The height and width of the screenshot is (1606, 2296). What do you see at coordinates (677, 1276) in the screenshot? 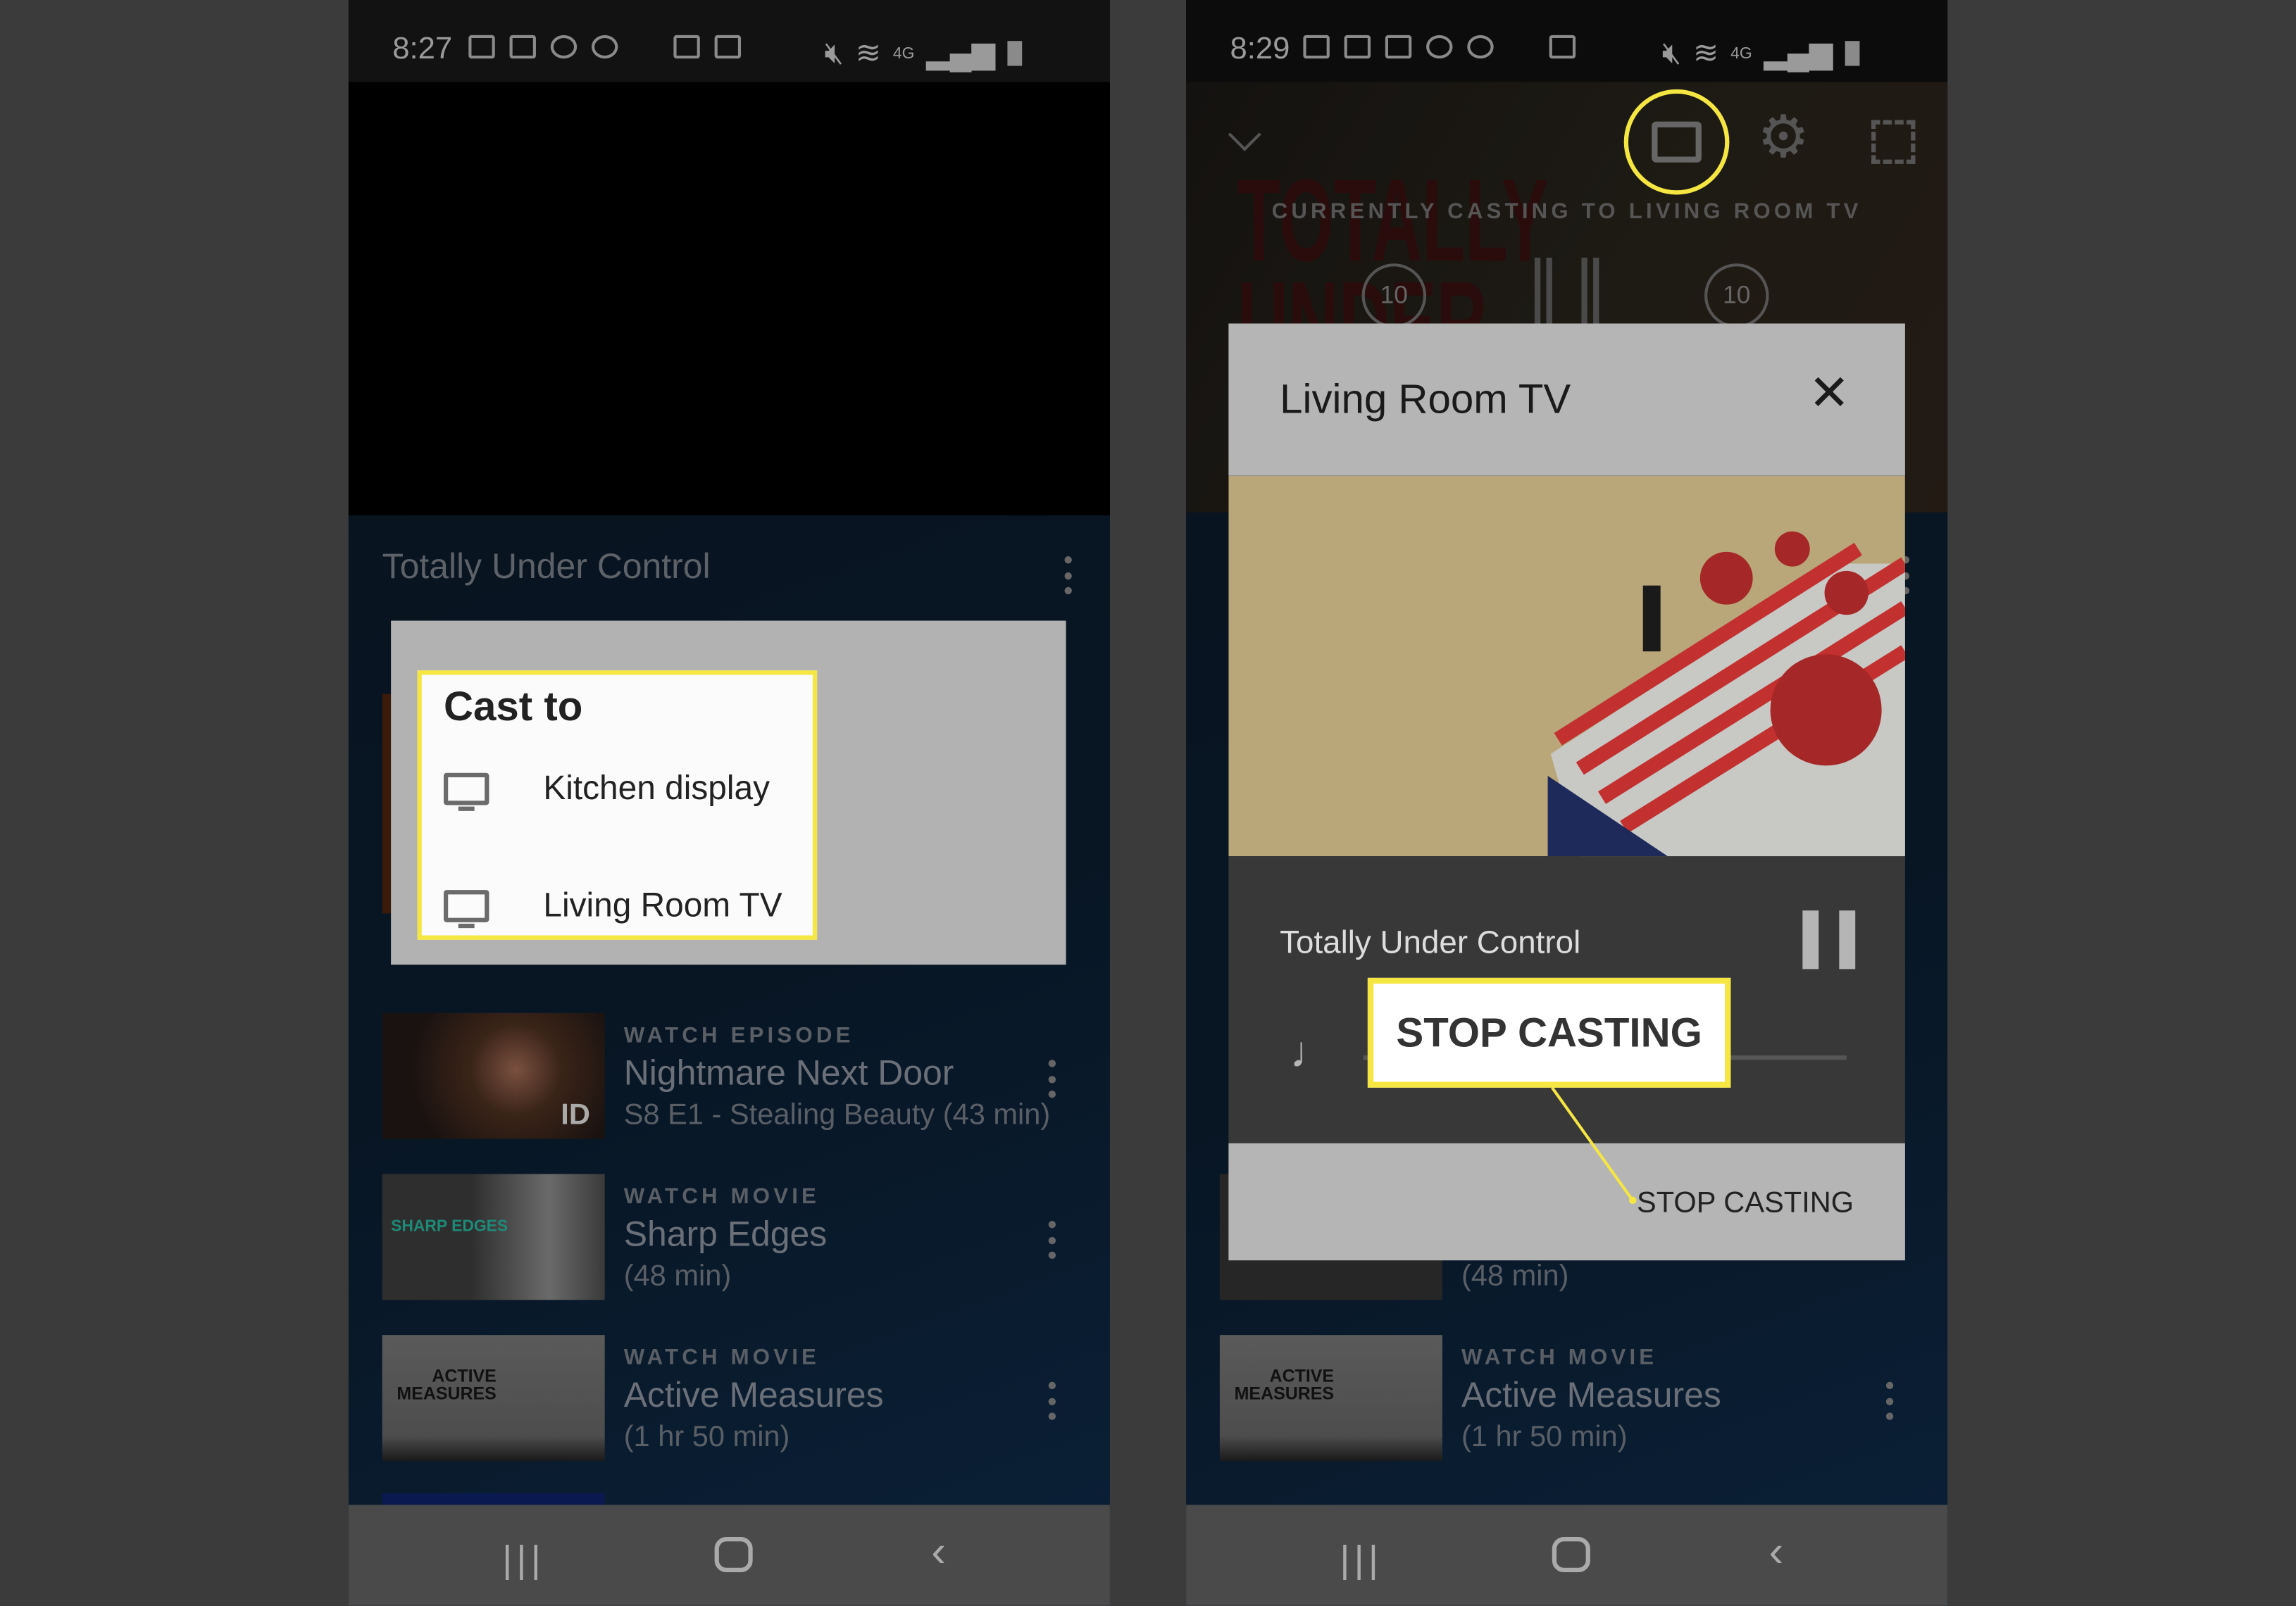
I see `item-subtitle: (48 min)` at bounding box center [677, 1276].